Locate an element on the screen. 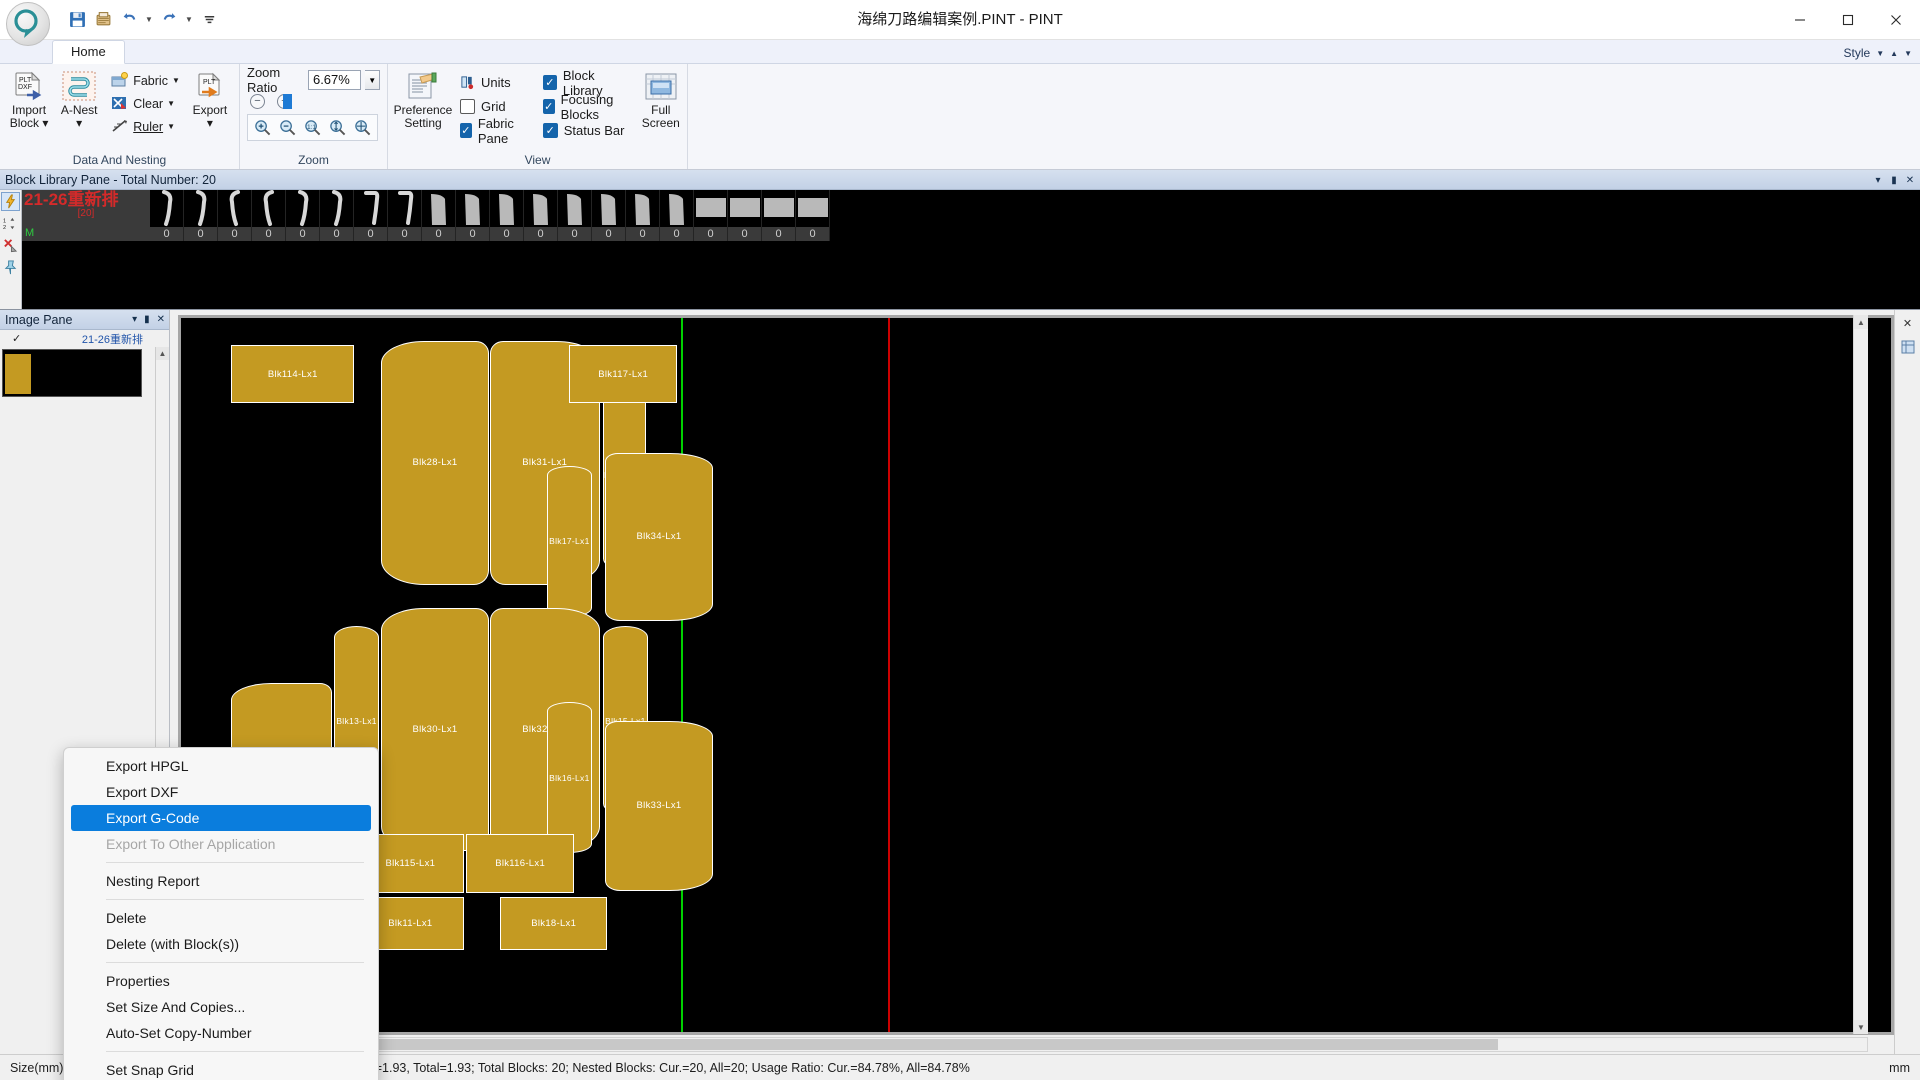  block-library-checkbox: ✓ is located at coordinates (549, 82).